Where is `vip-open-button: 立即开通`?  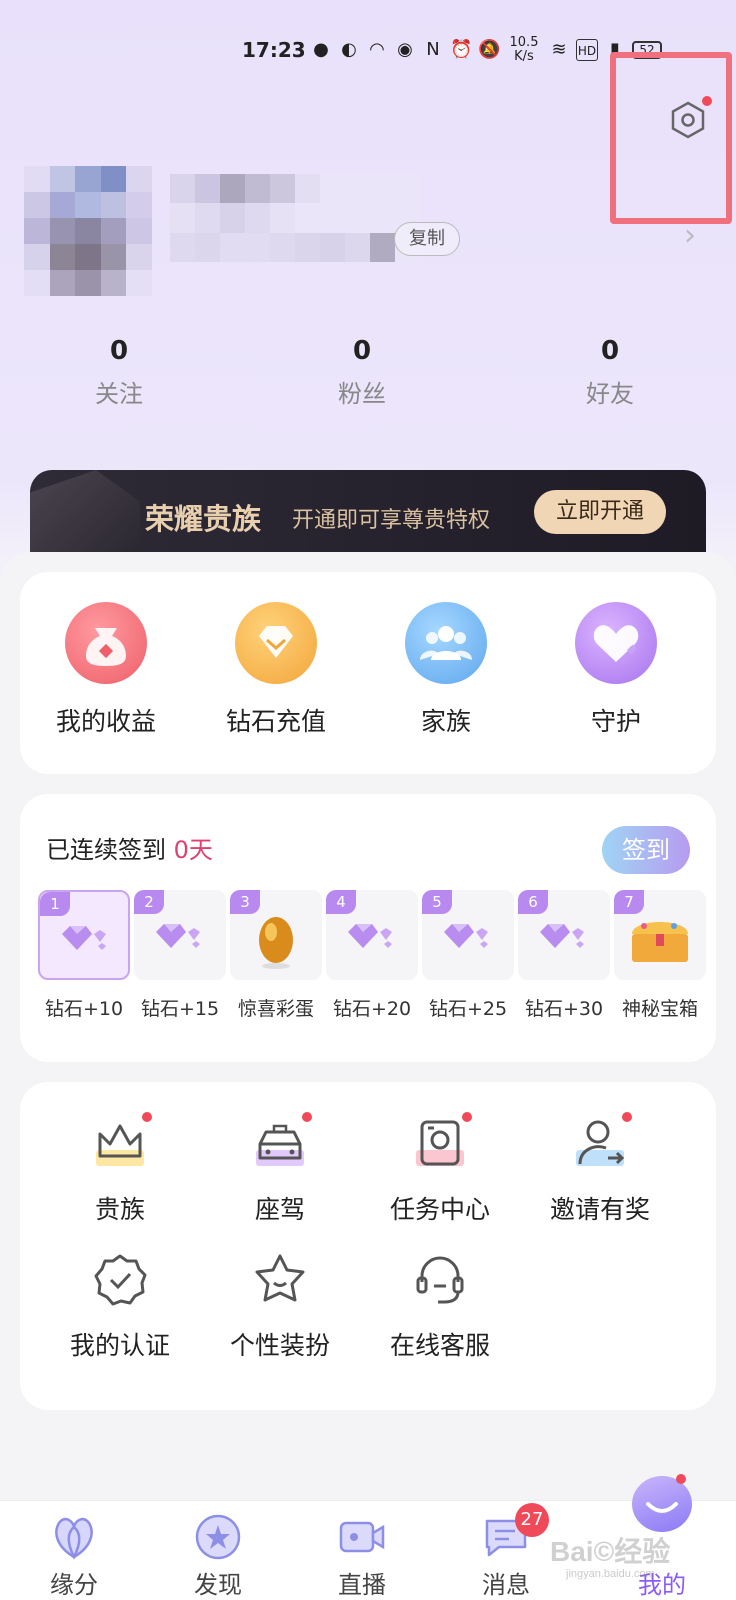 vip-open-button: 立即开通 is located at coordinates (600, 512).